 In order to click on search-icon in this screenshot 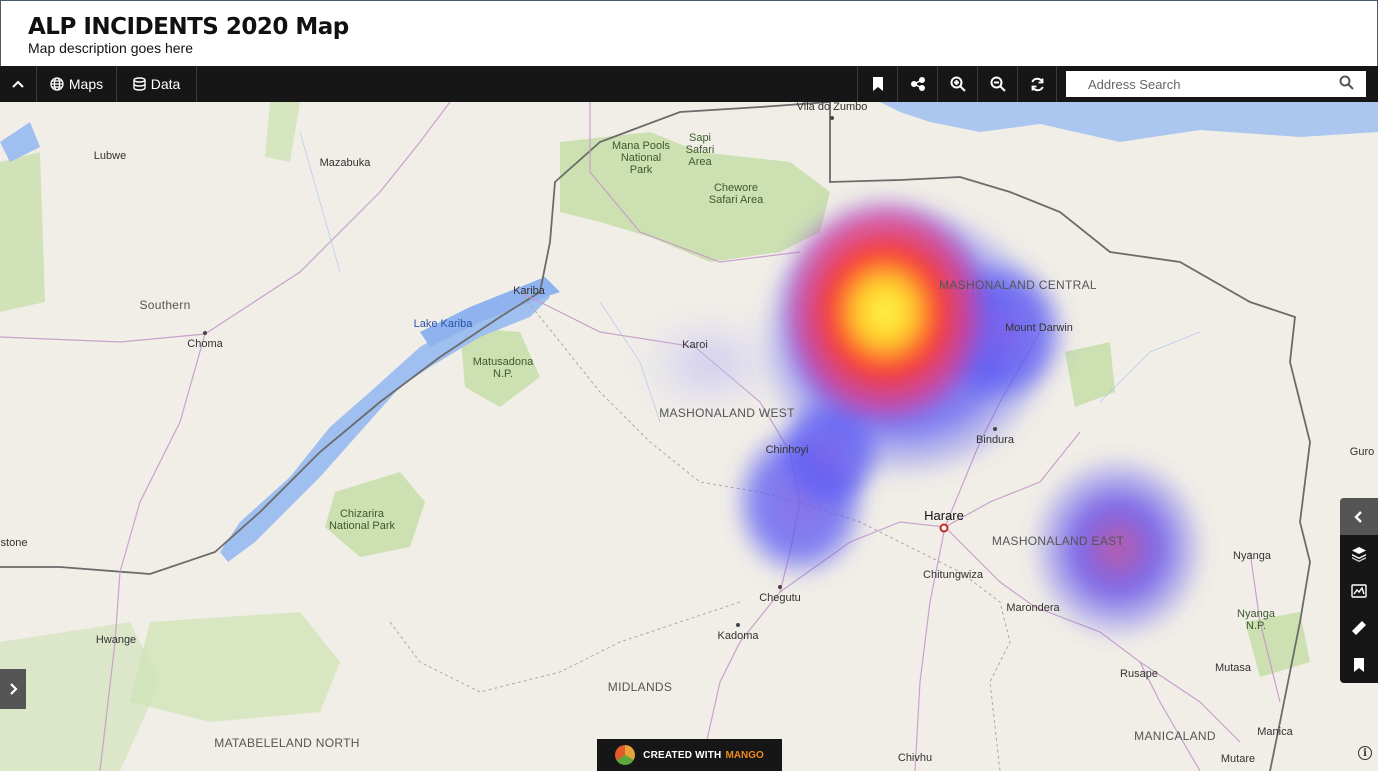, I will do `click(1346, 82)`.